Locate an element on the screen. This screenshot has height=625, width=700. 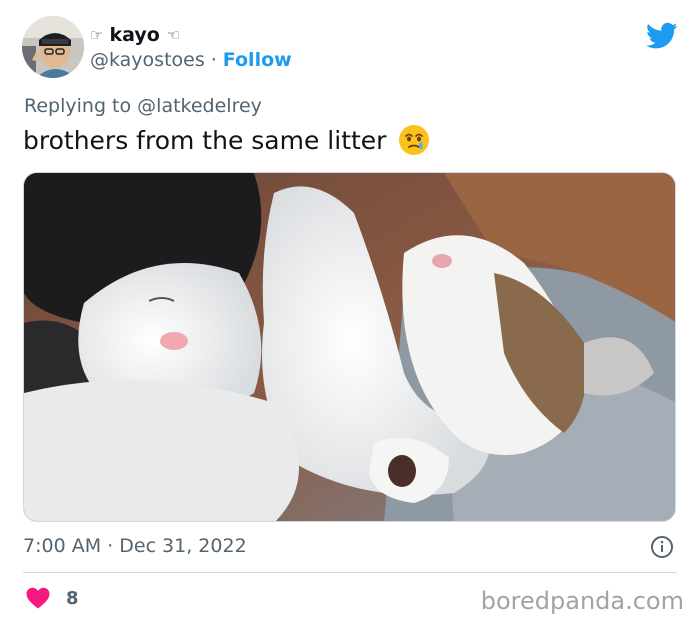
author-handle-row: @kayostoes · Follow is located at coordinates (191, 60).